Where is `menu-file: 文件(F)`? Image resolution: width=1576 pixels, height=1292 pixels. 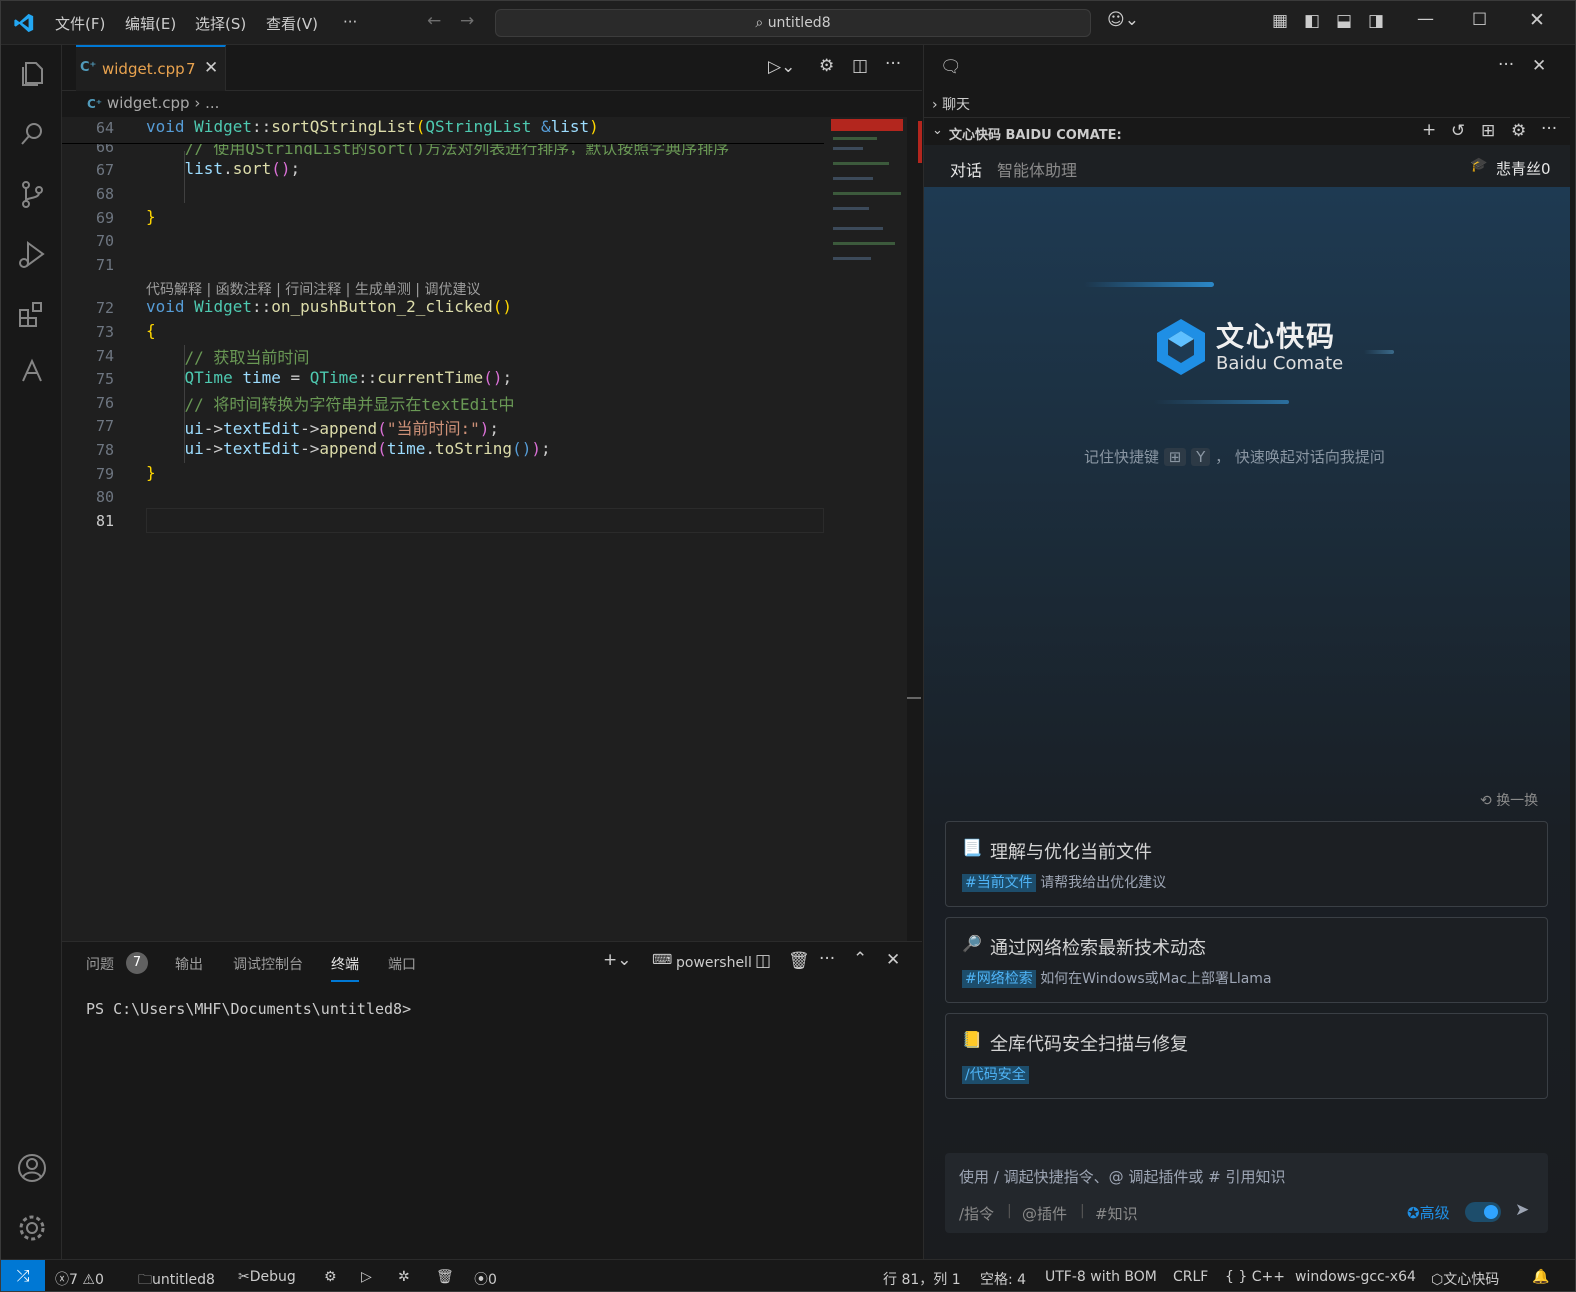 menu-file: 文件(F) is located at coordinates (80, 23).